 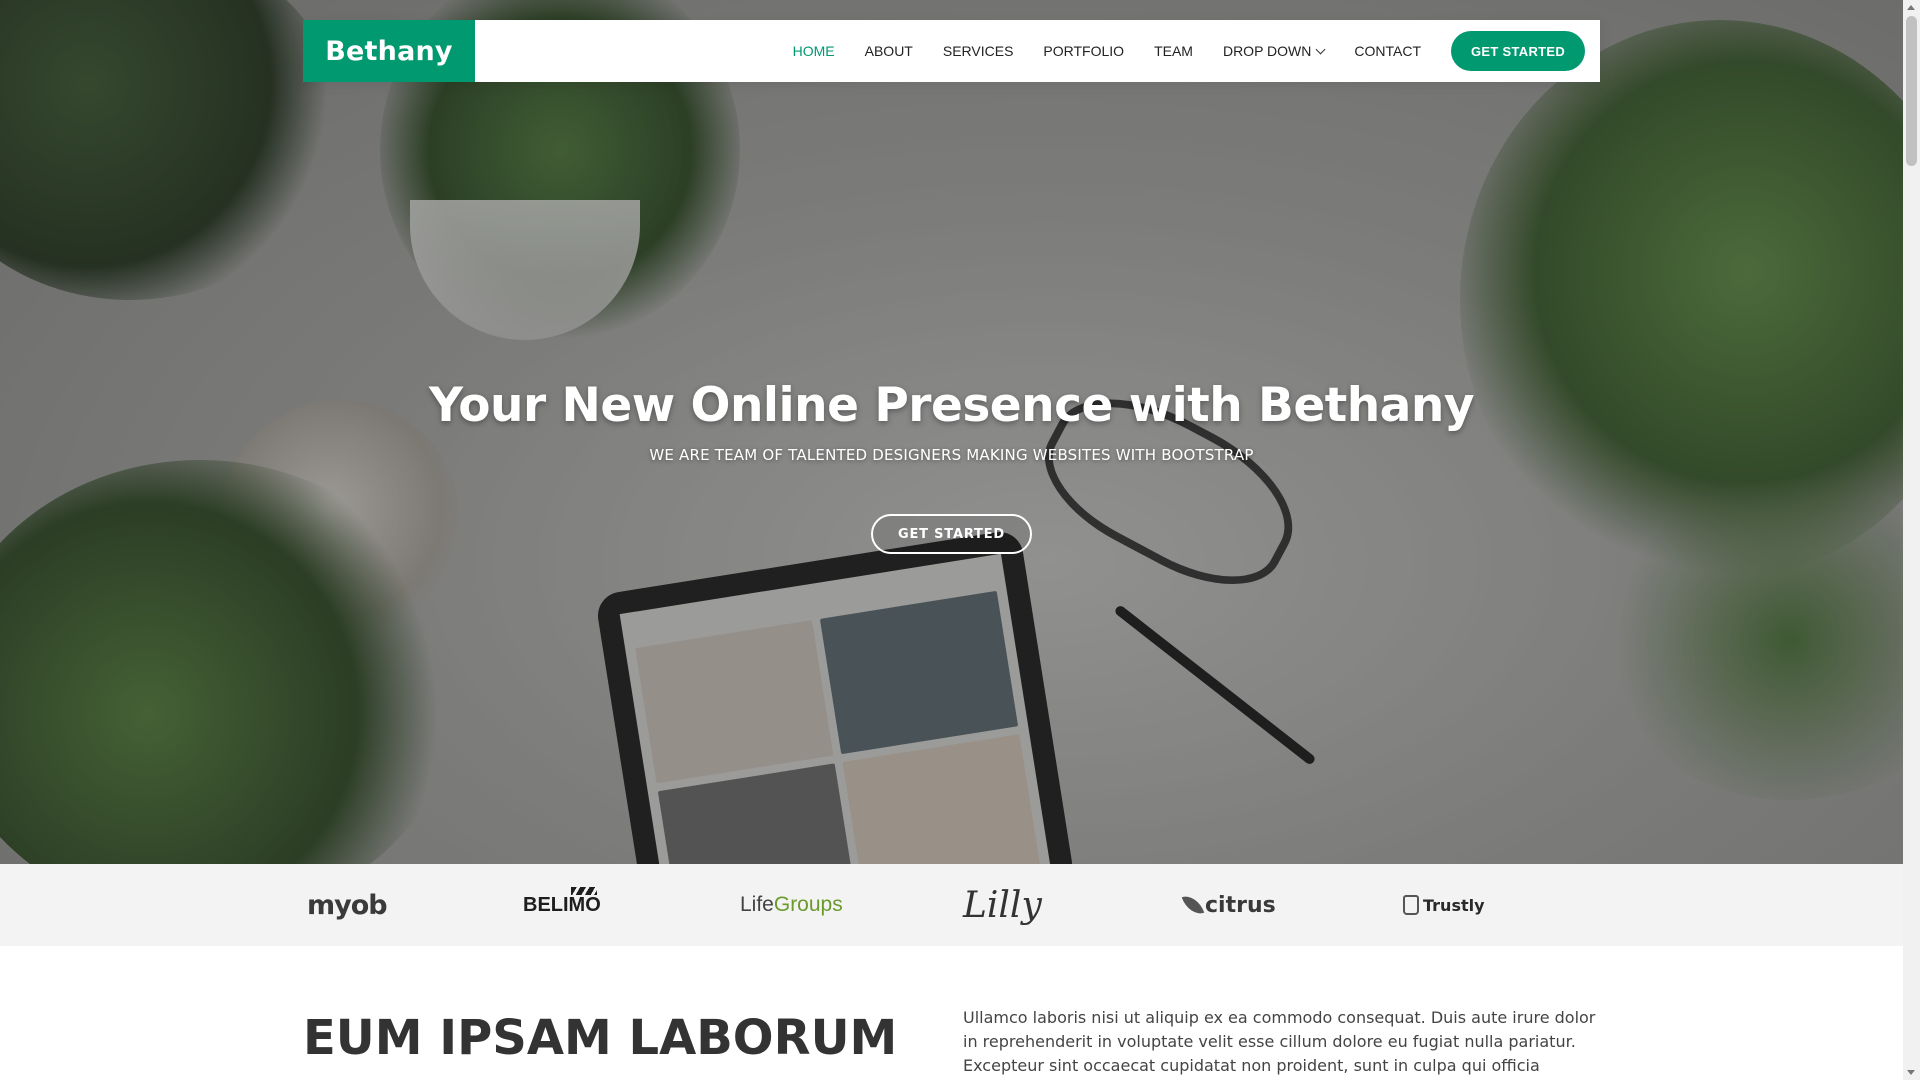 What do you see at coordinates (978, 51) in the screenshot?
I see `nav-item-services: SERVICES` at bounding box center [978, 51].